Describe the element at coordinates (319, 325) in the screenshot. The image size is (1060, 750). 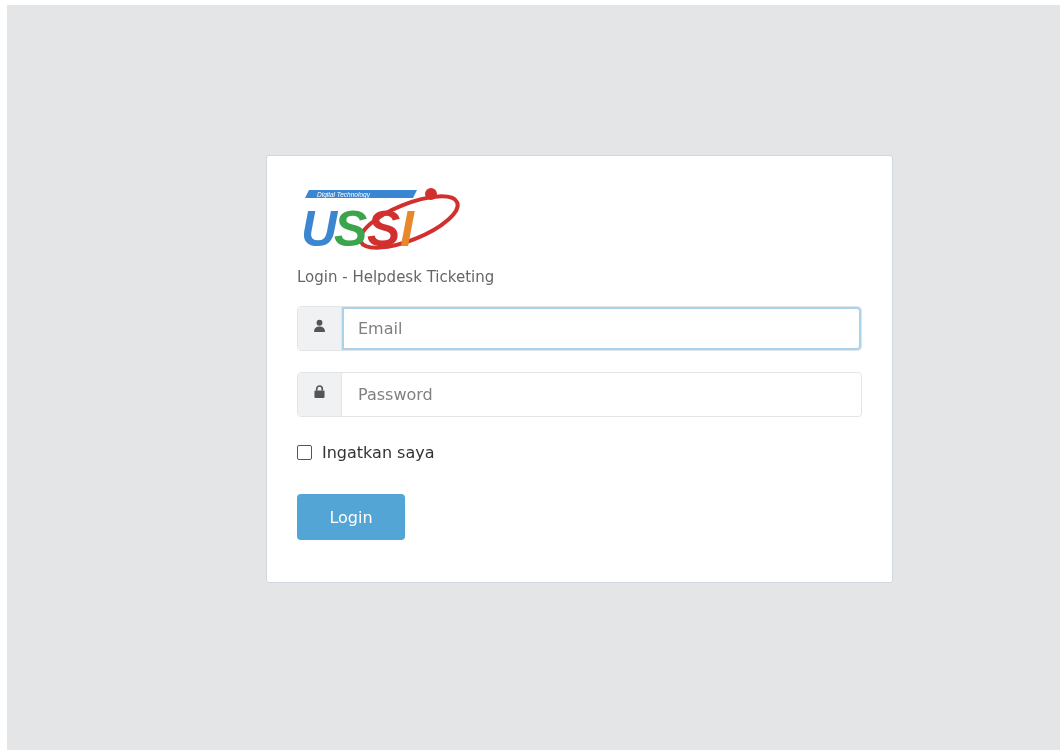
I see `user-icon` at that location.